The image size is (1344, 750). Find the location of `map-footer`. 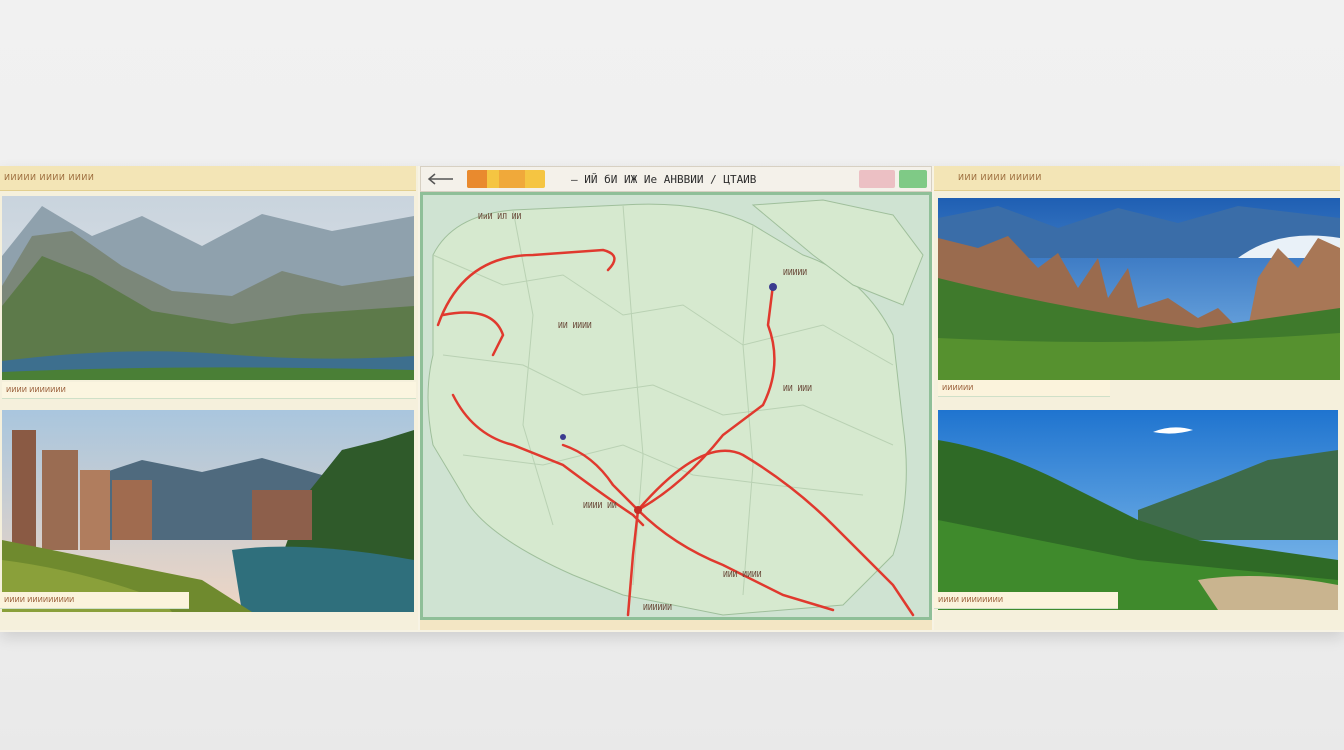

map-footer is located at coordinates (676, 625).